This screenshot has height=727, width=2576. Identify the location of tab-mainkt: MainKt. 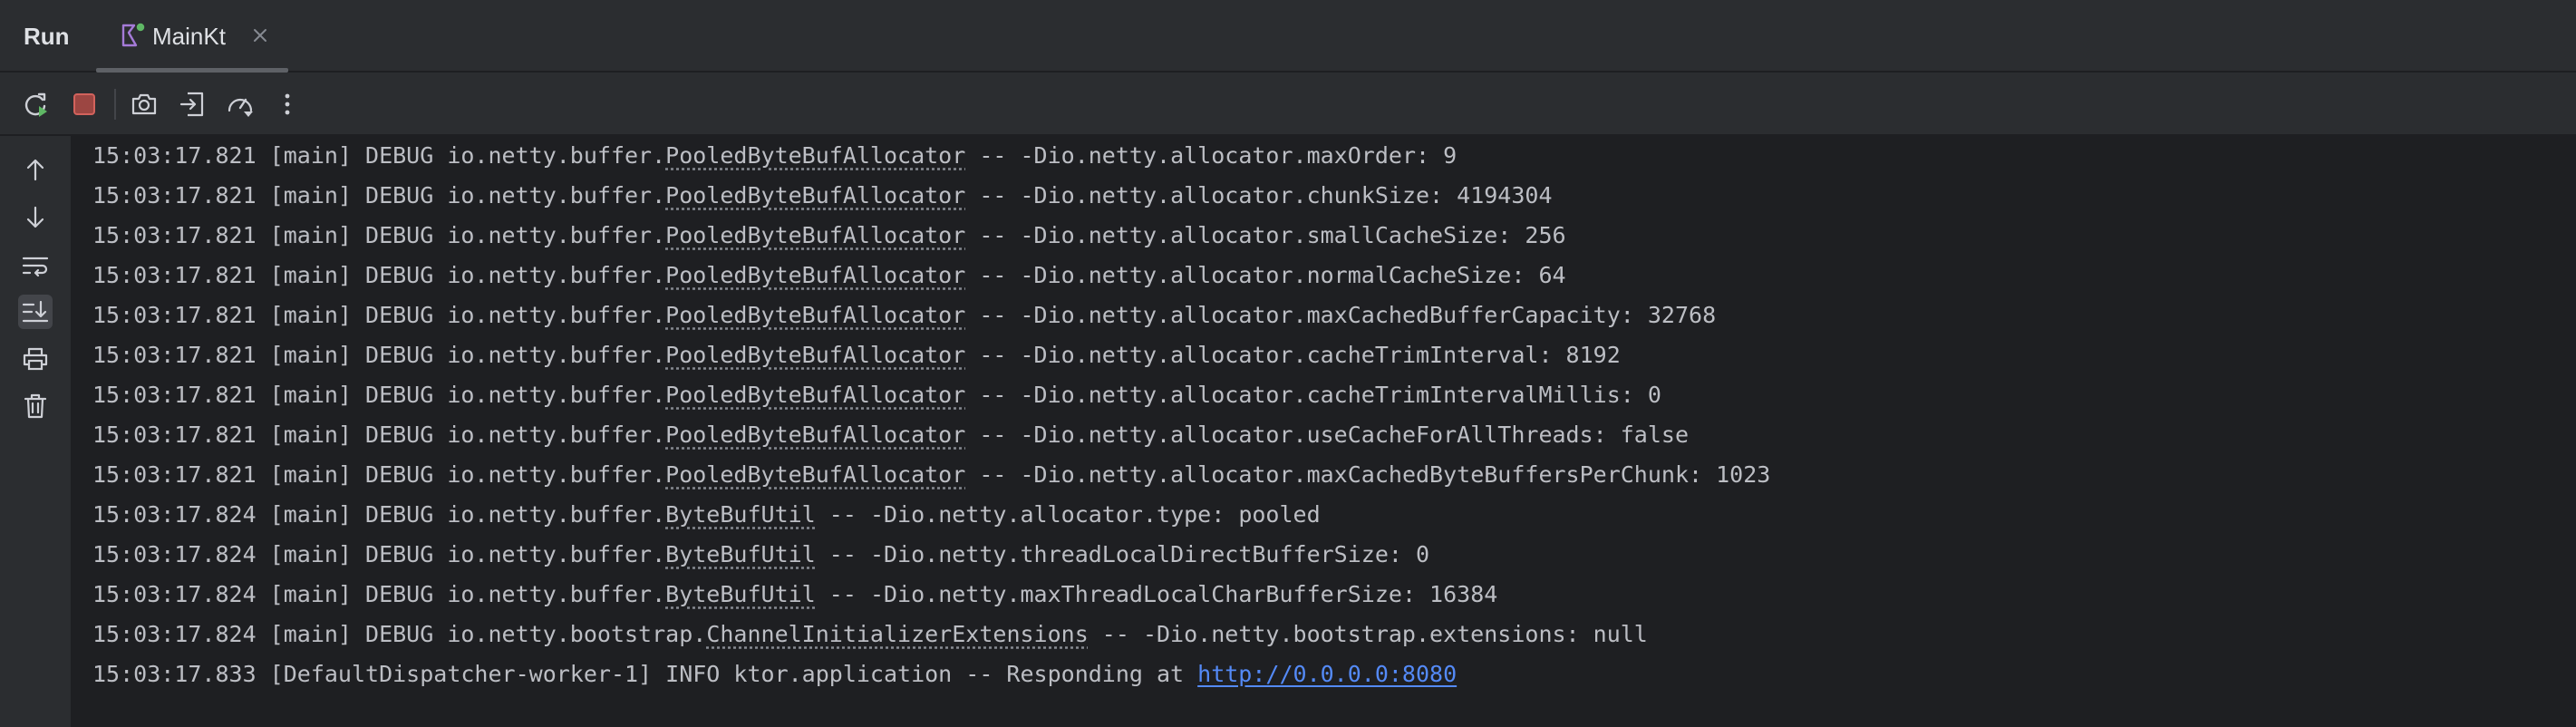
(192, 37).